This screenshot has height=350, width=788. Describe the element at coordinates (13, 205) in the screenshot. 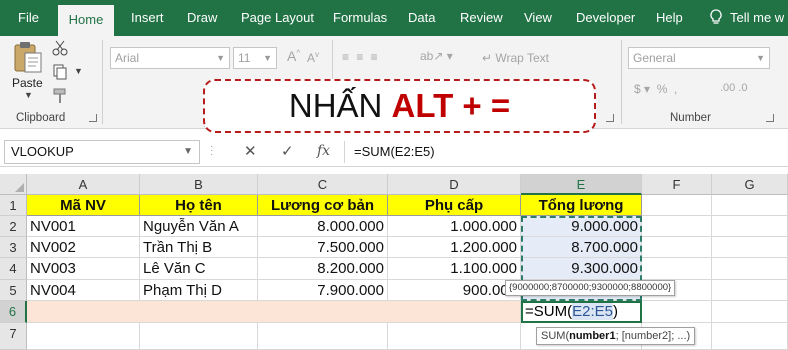

I see `row-header-1: 1` at that location.